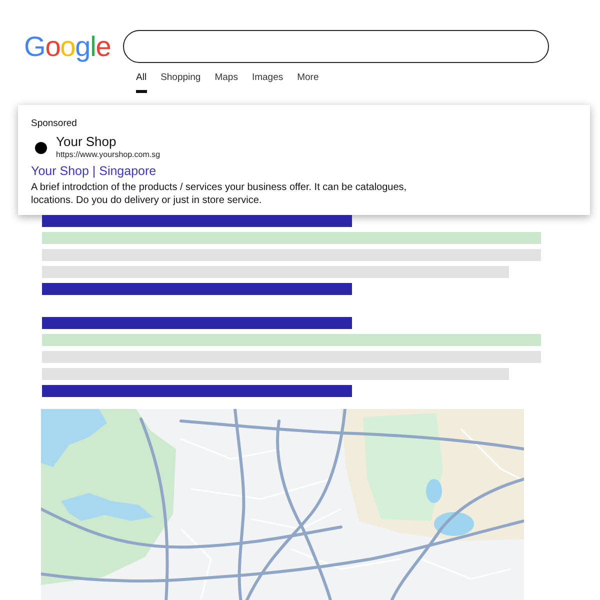 The height and width of the screenshot is (600, 600). I want to click on sponsored-label: Sponsored, so click(54, 124).